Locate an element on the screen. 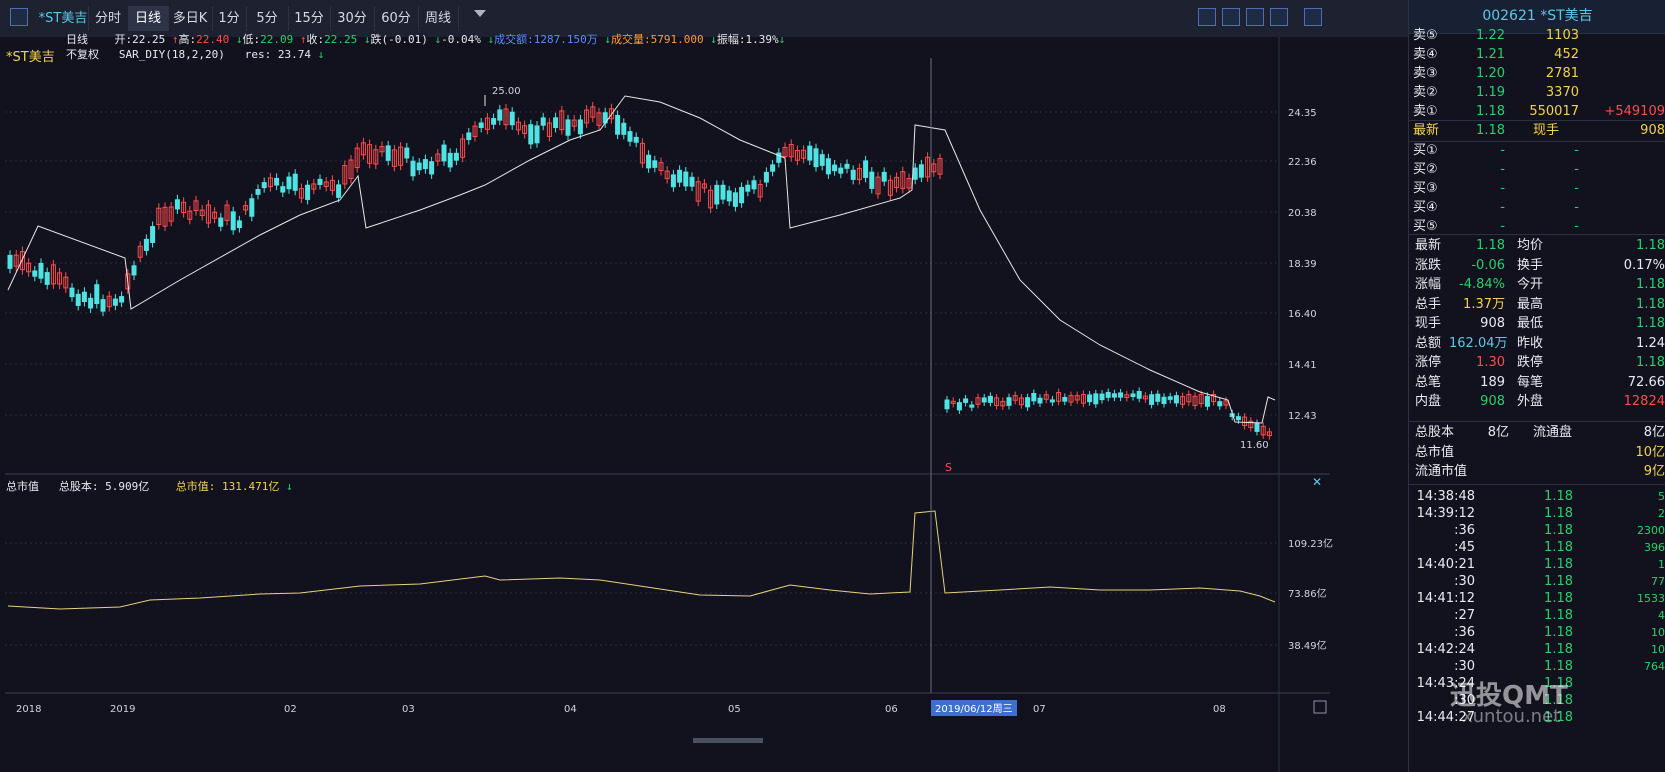  time-tick: 2019 is located at coordinates (122, 709).